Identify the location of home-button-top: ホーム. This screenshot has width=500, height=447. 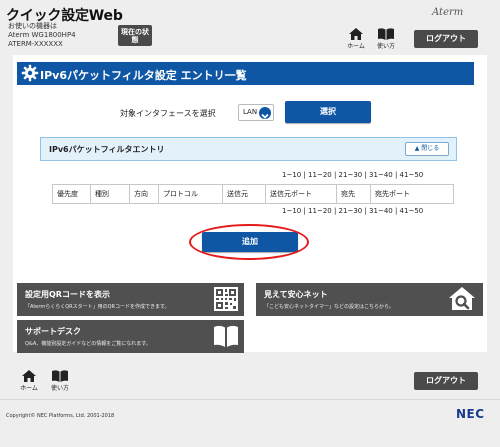
(356, 39).